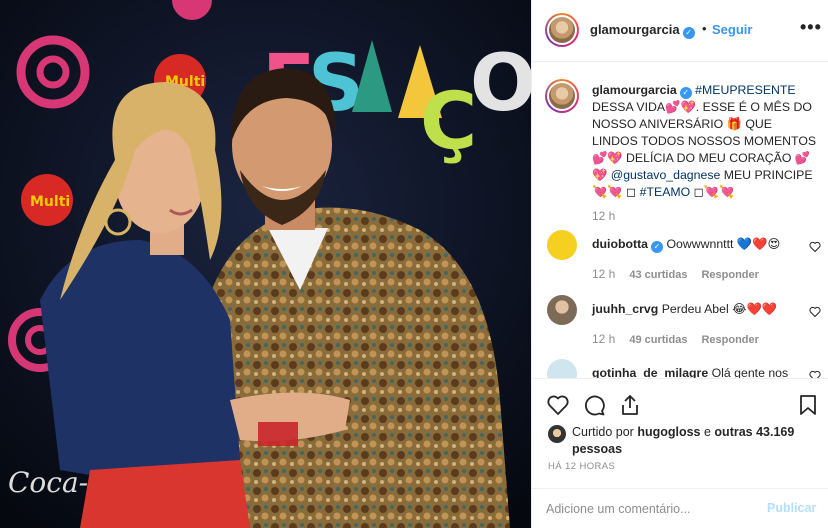 The image size is (828, 528). I want to click on svg-text: O, so click(500, 84).